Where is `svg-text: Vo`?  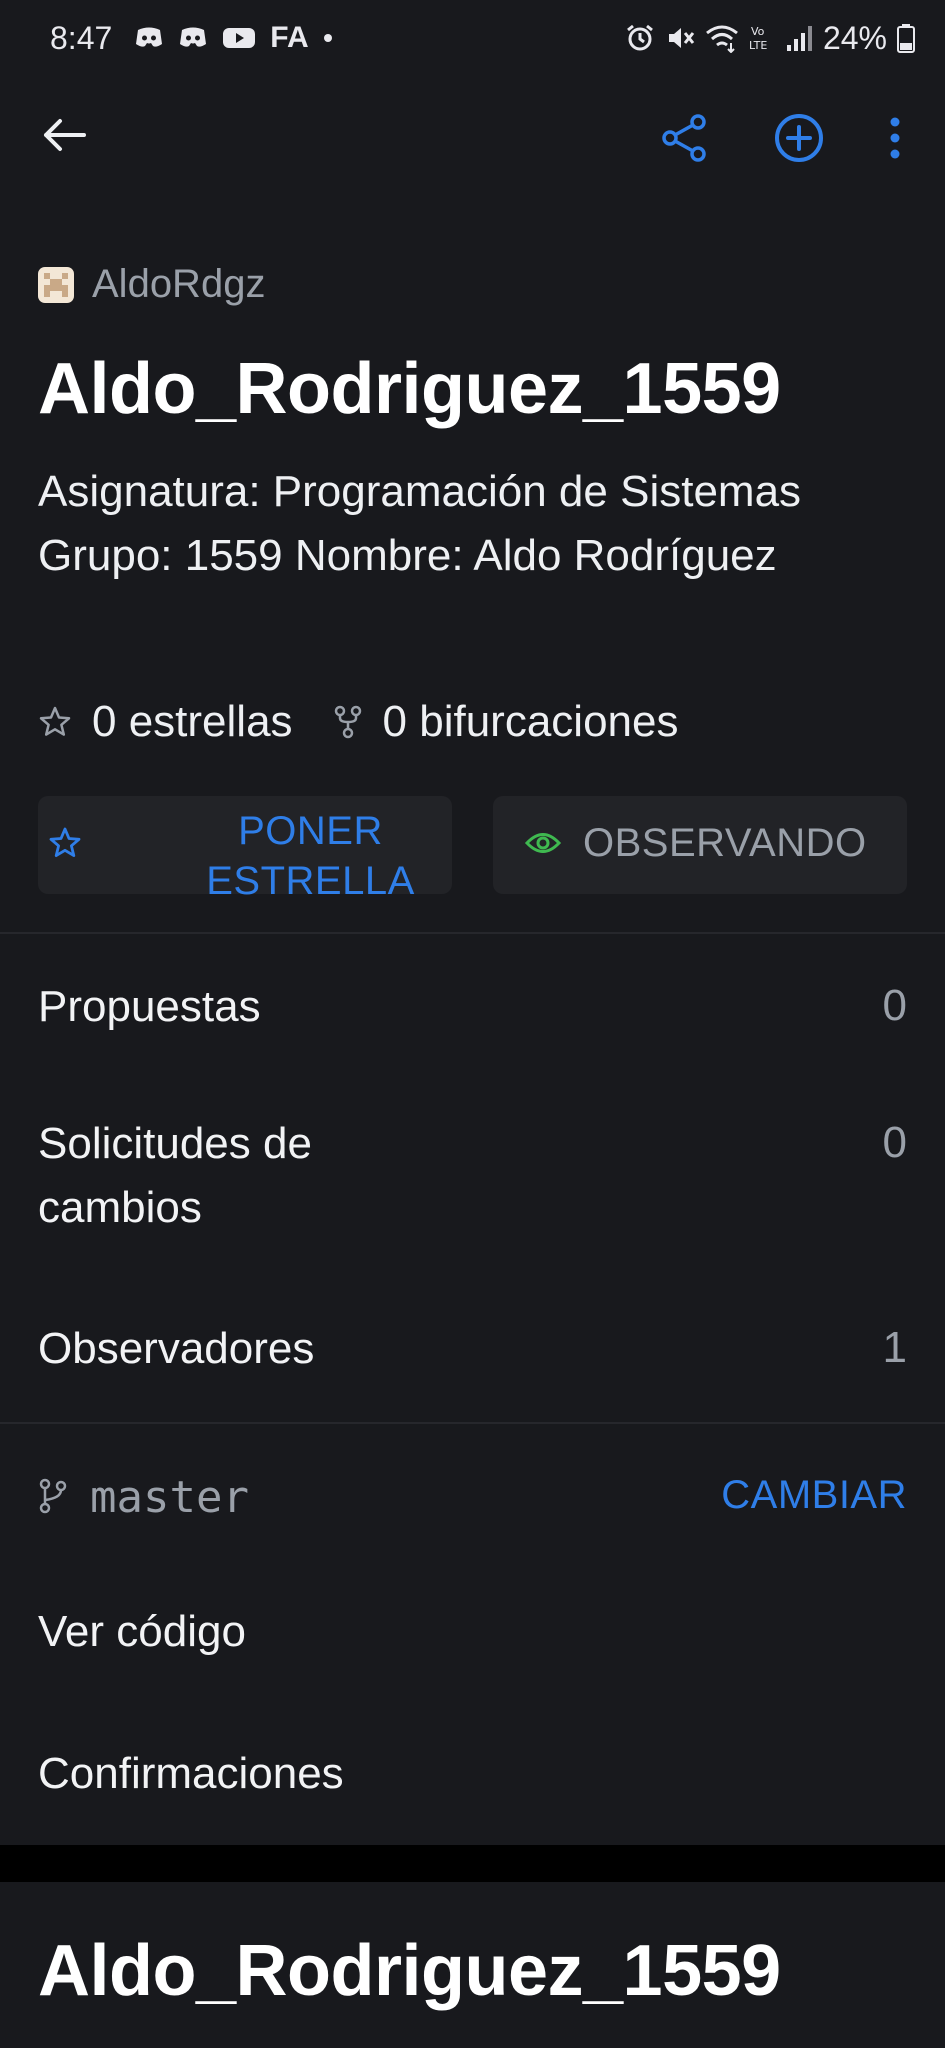 svg-text: Vo is located at coordinates (758, 31).